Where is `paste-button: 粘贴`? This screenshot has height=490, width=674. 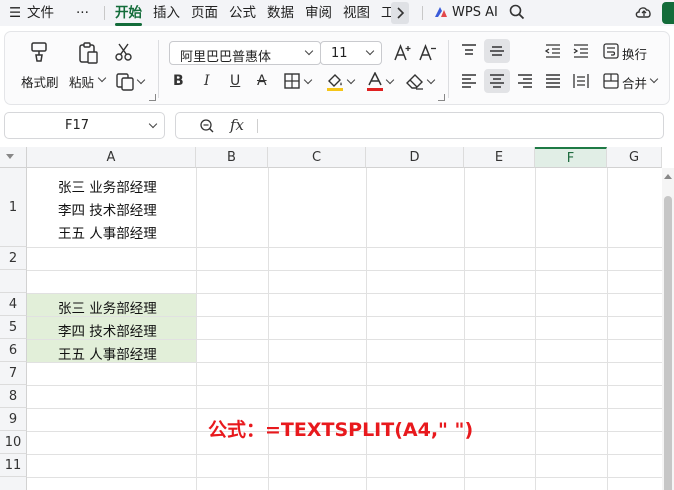
paste-button: 粘贴 is located at coordinates (81, 81).